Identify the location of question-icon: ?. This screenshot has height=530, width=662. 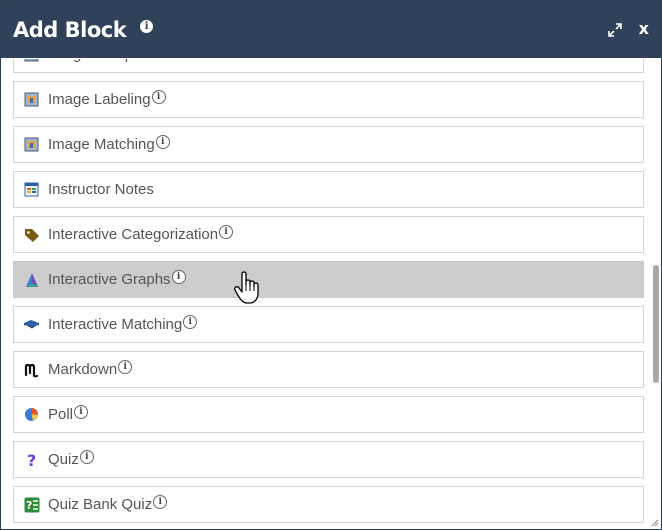
(31, 459).